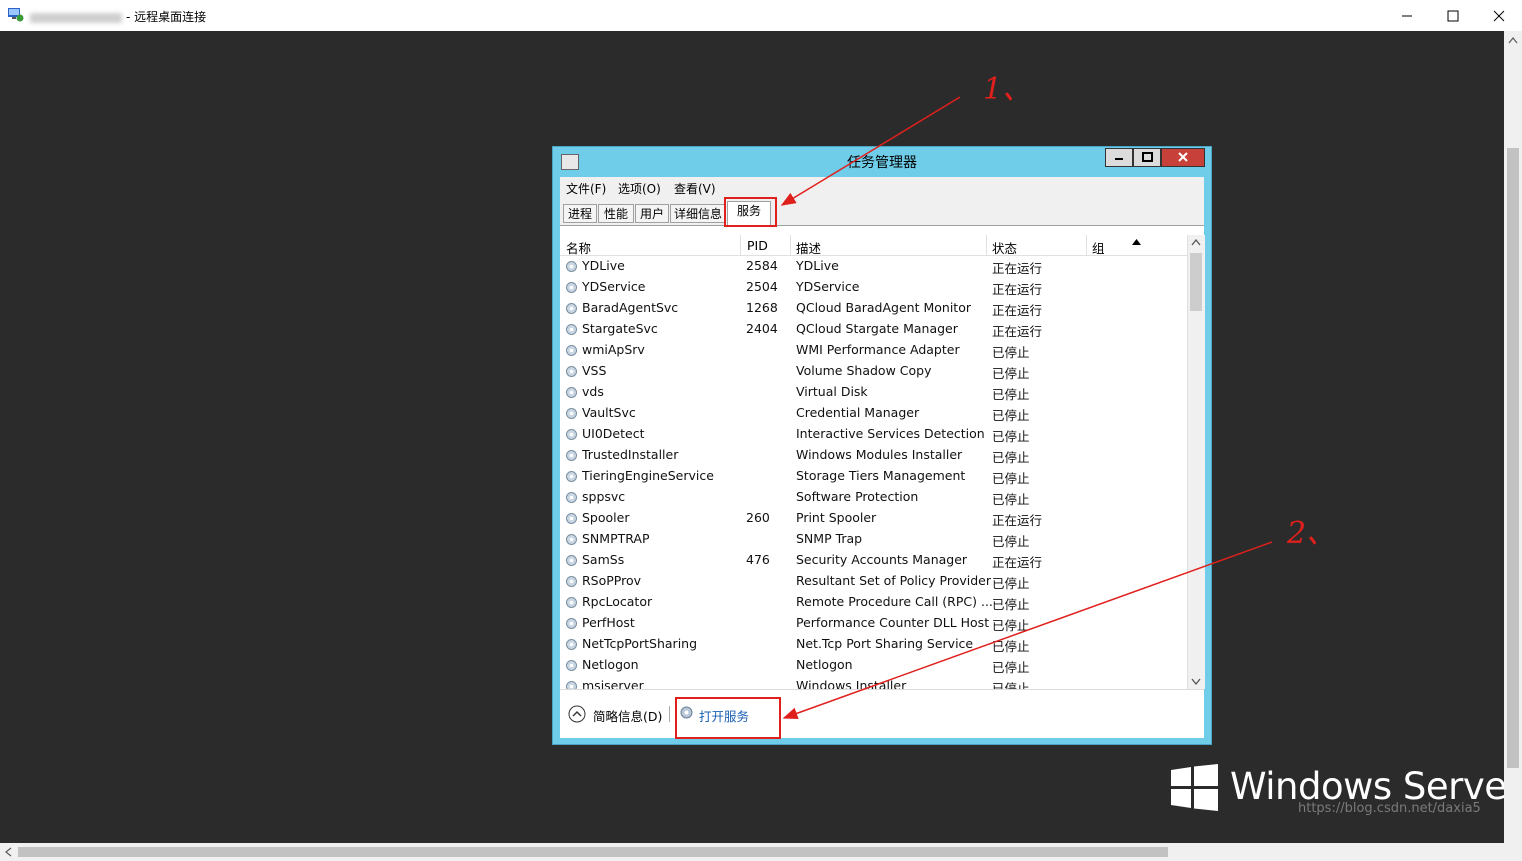  What do you see at coordinates (882, 187) in the screenshot?
I see `menu-bar: 文件(F) 选项(O) 查看(V)` at bounding box center [882, 187].